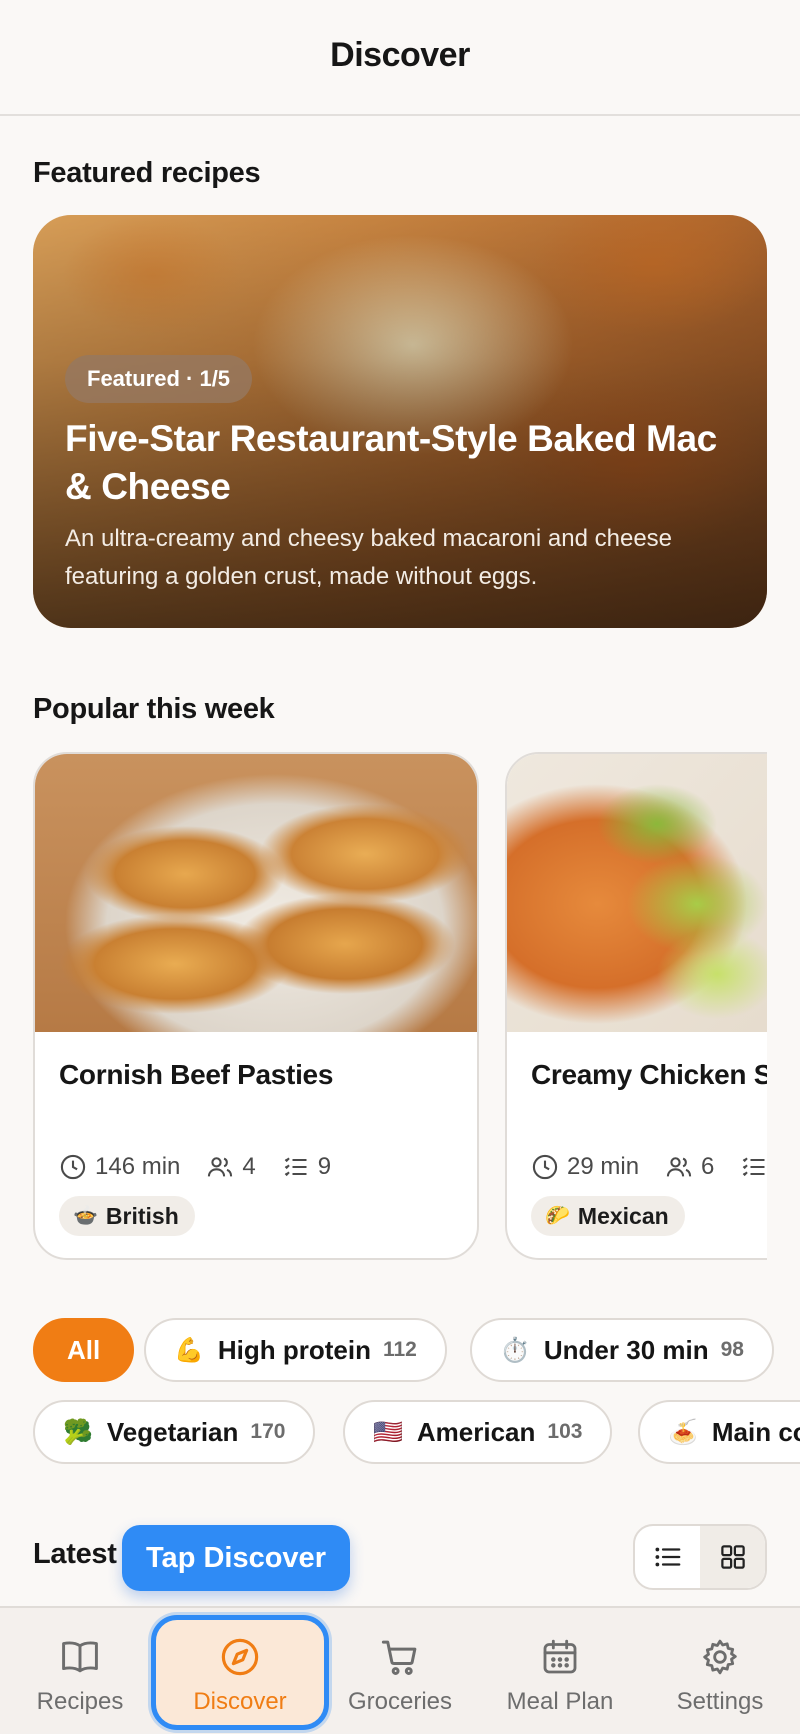  I want to click on tab-label: Meal Plan, so click(560, 1701).